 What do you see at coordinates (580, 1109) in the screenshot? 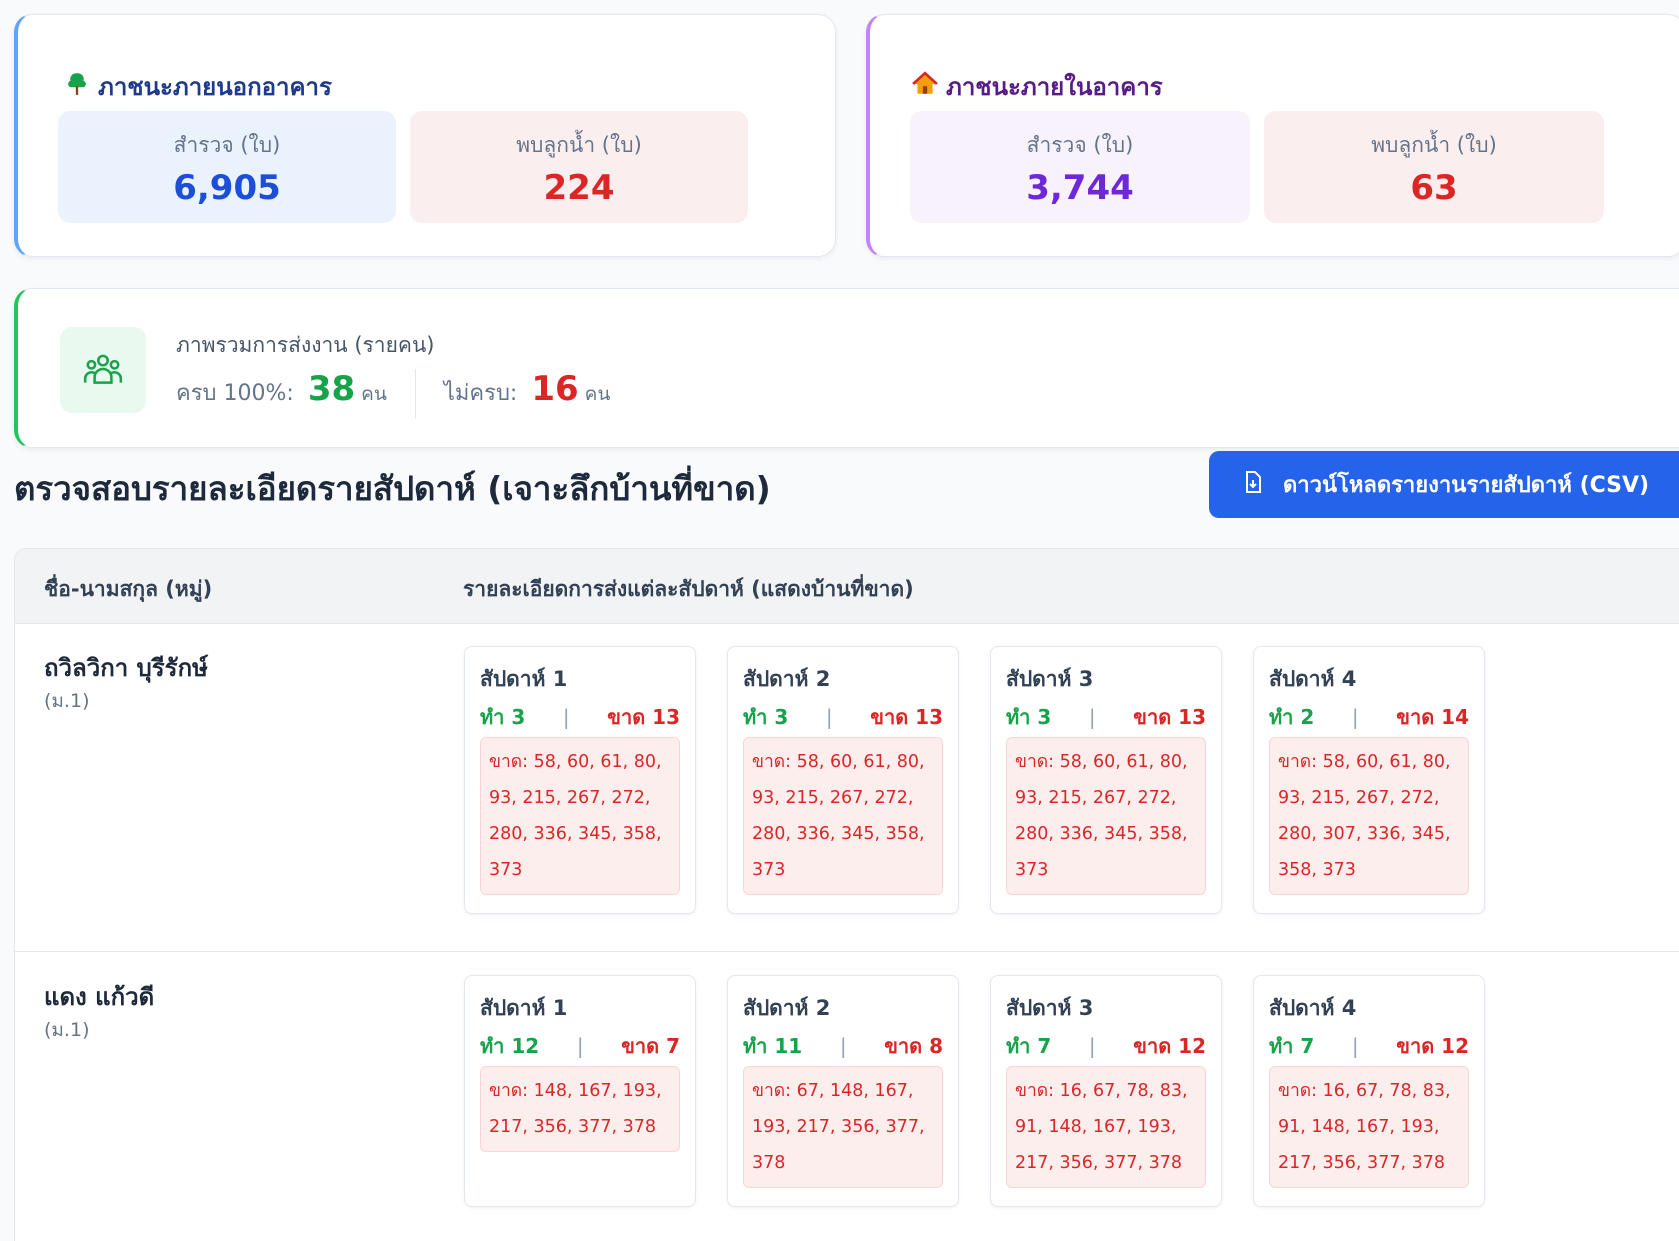
I see `missing-houses-list: ขาด: 148, 167, 193, 217, 356, 377, 378` at bounding box center [580, 1109].